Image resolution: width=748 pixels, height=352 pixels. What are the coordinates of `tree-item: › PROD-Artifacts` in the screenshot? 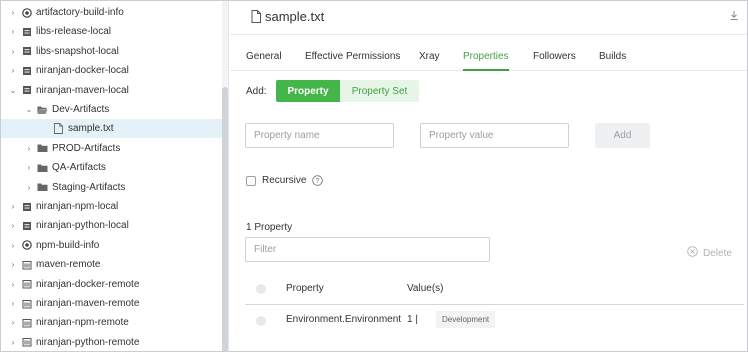 It's located at (111, 148).